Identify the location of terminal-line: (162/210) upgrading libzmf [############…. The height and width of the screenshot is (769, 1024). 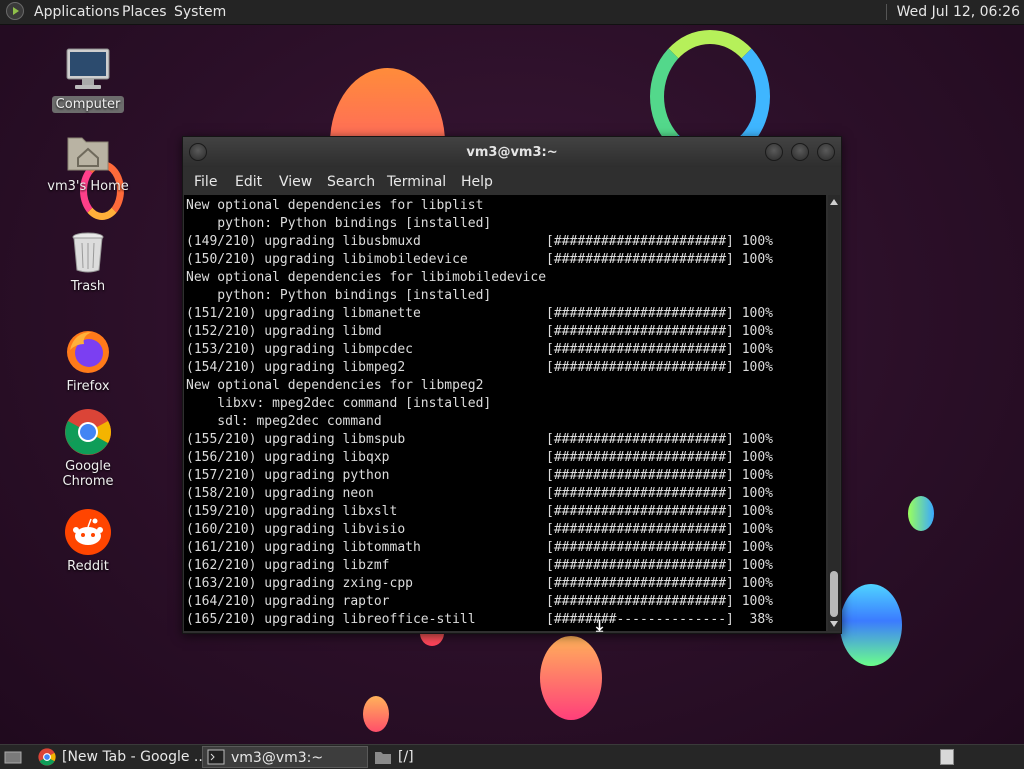
(479, 565).